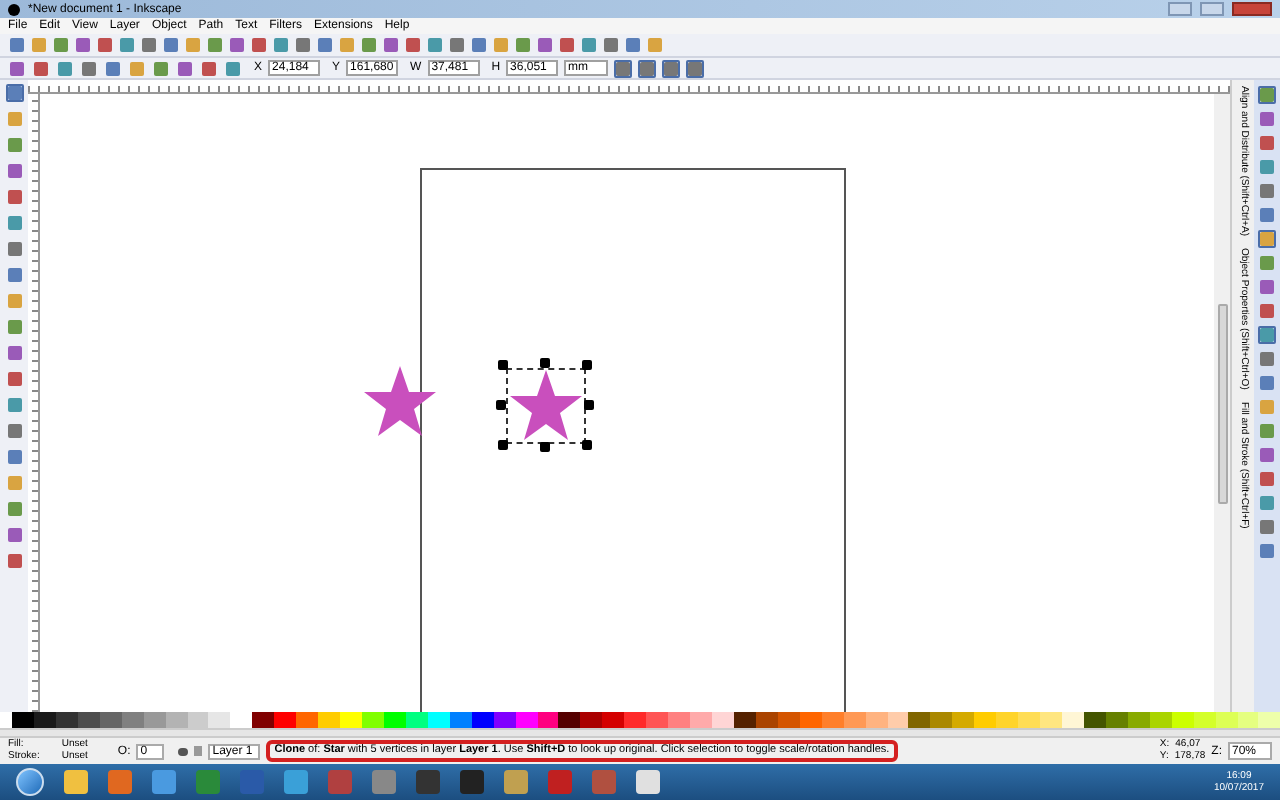 The width and height of the screenshot is (1280, 800). What do you see at coordinates (640, 733) in the screenshot?
I see `palette-scrollbar` at bounding box center [640, 733].